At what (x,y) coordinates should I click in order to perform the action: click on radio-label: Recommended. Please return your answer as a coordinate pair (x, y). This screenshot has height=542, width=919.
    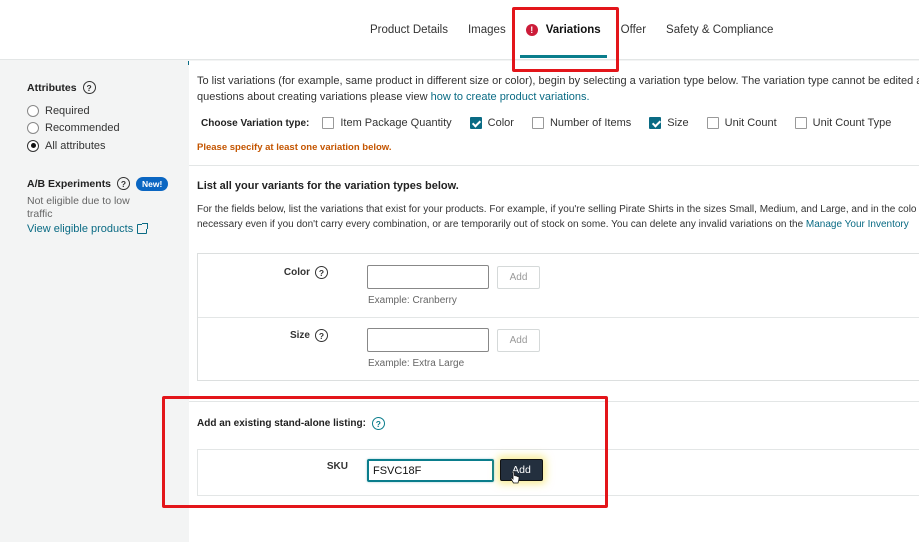
    Looking at the image, I should click on (82, 128).